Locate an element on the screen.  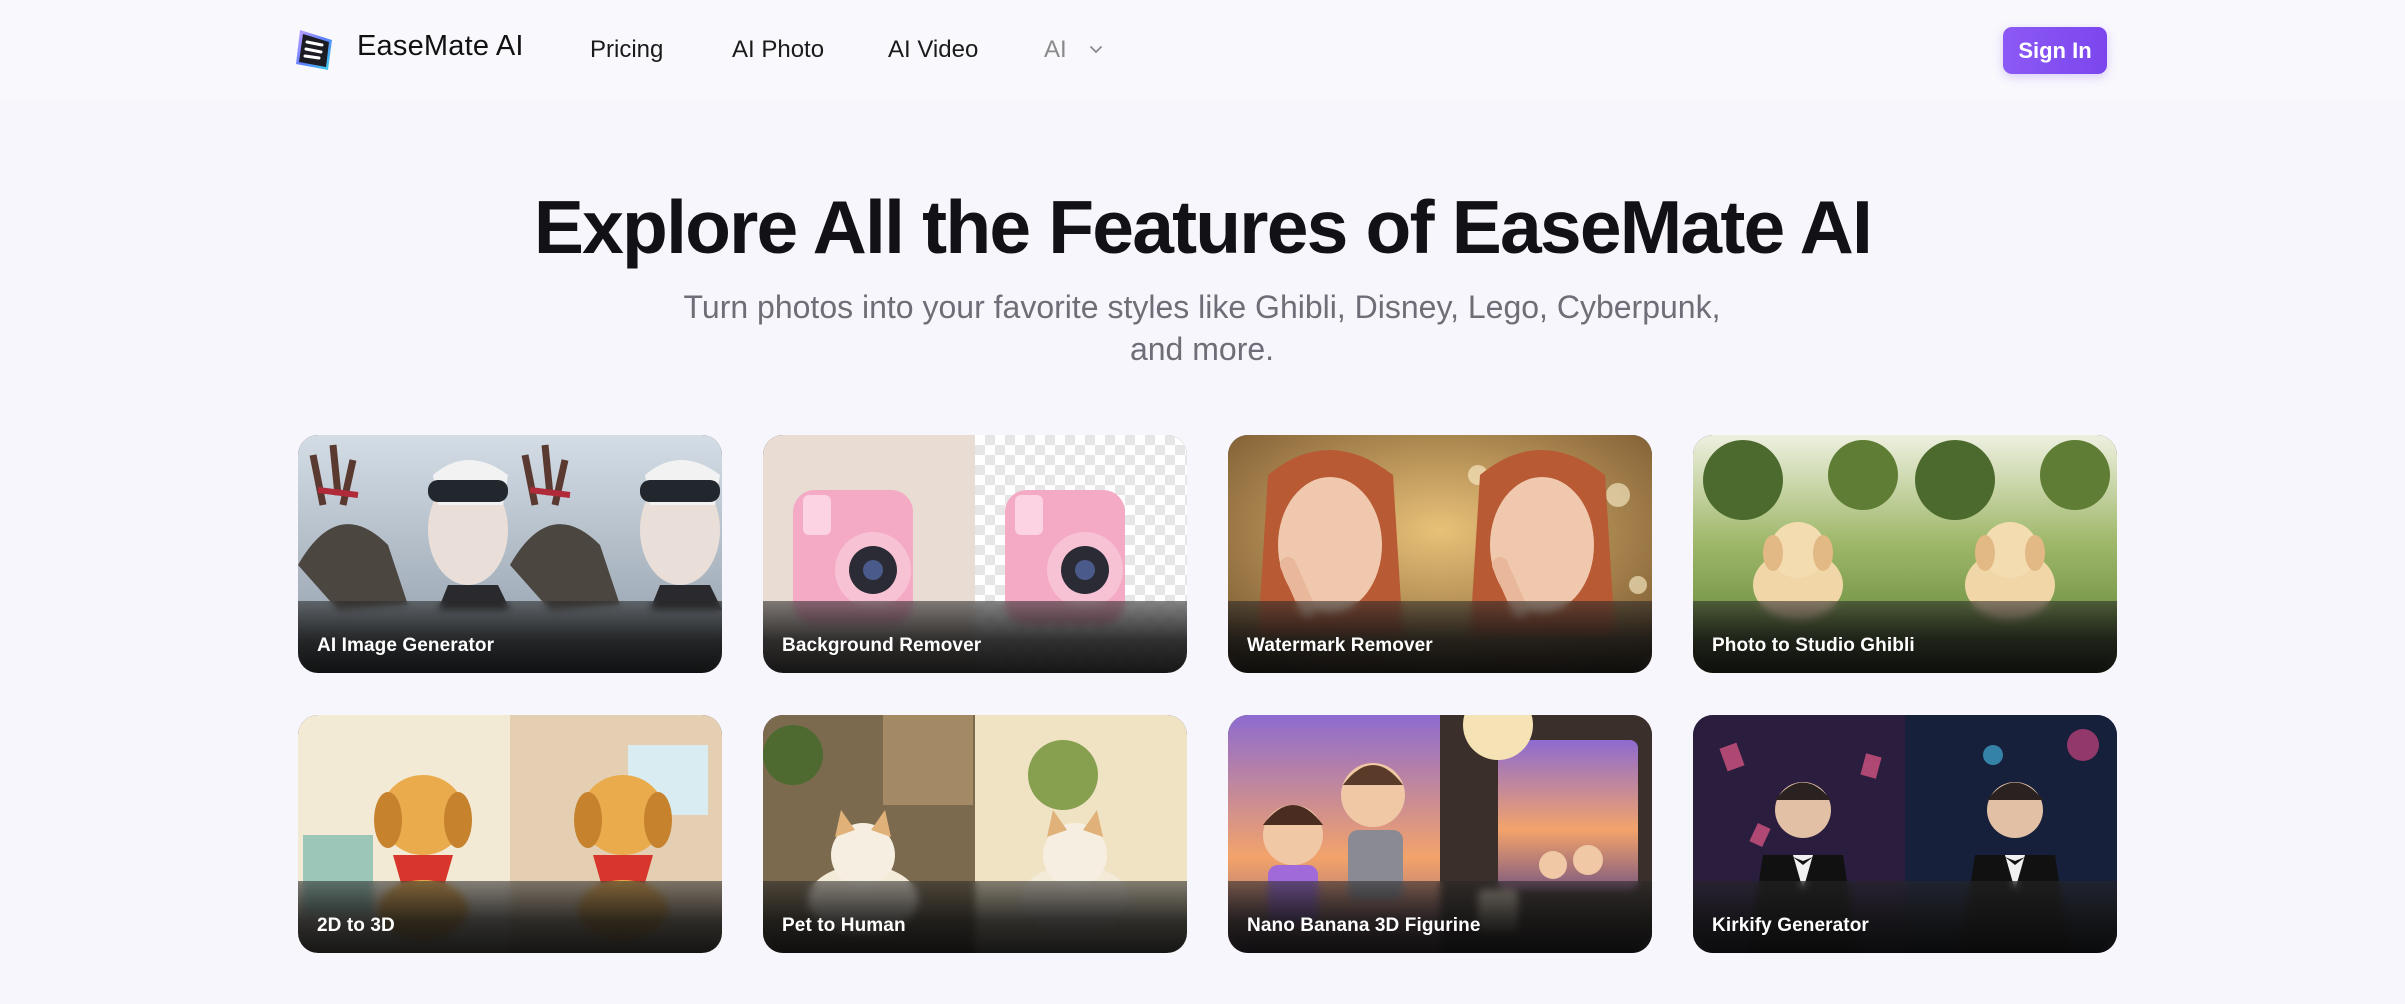
feature-card-label: AI Image Generator is located at coordinates (406, 645).